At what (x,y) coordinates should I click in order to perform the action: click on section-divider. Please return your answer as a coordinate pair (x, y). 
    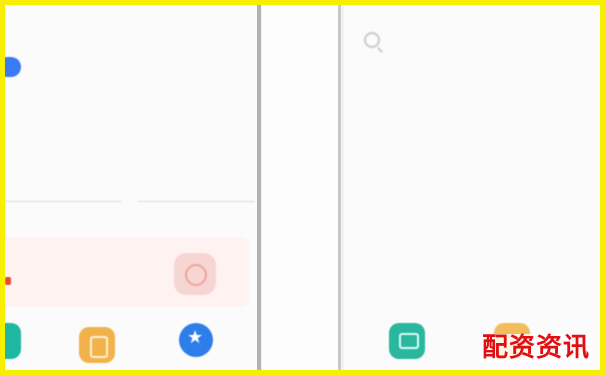
    Looking at the image, I should click on (130, 201).